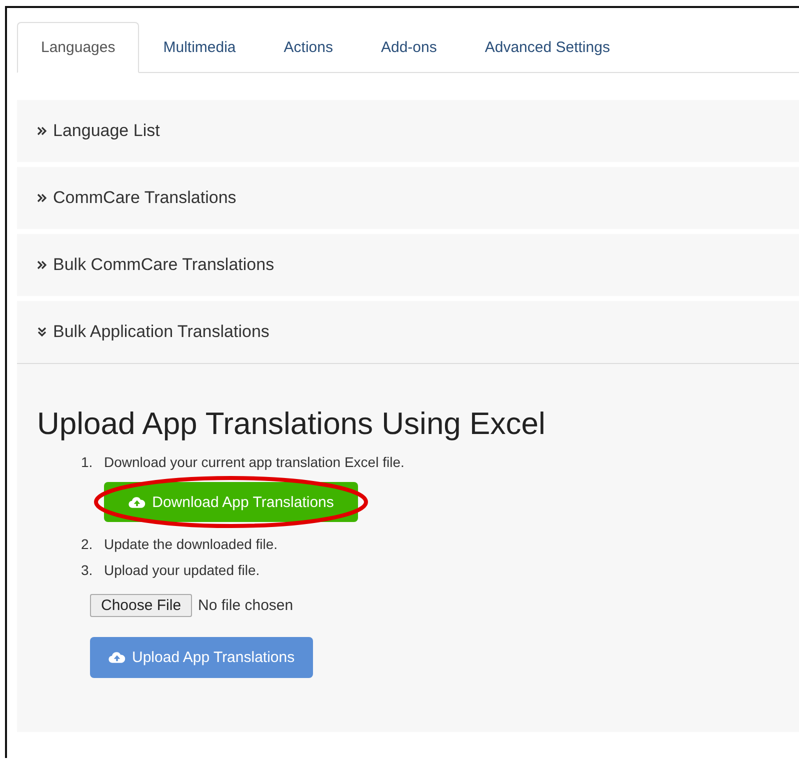 This screenshot has height=760, width=799. What do you see at coordinates (408, 332) in the screenshot?
I see `panel-header: Bulk Application Translations` at bounding box center [408, 332].